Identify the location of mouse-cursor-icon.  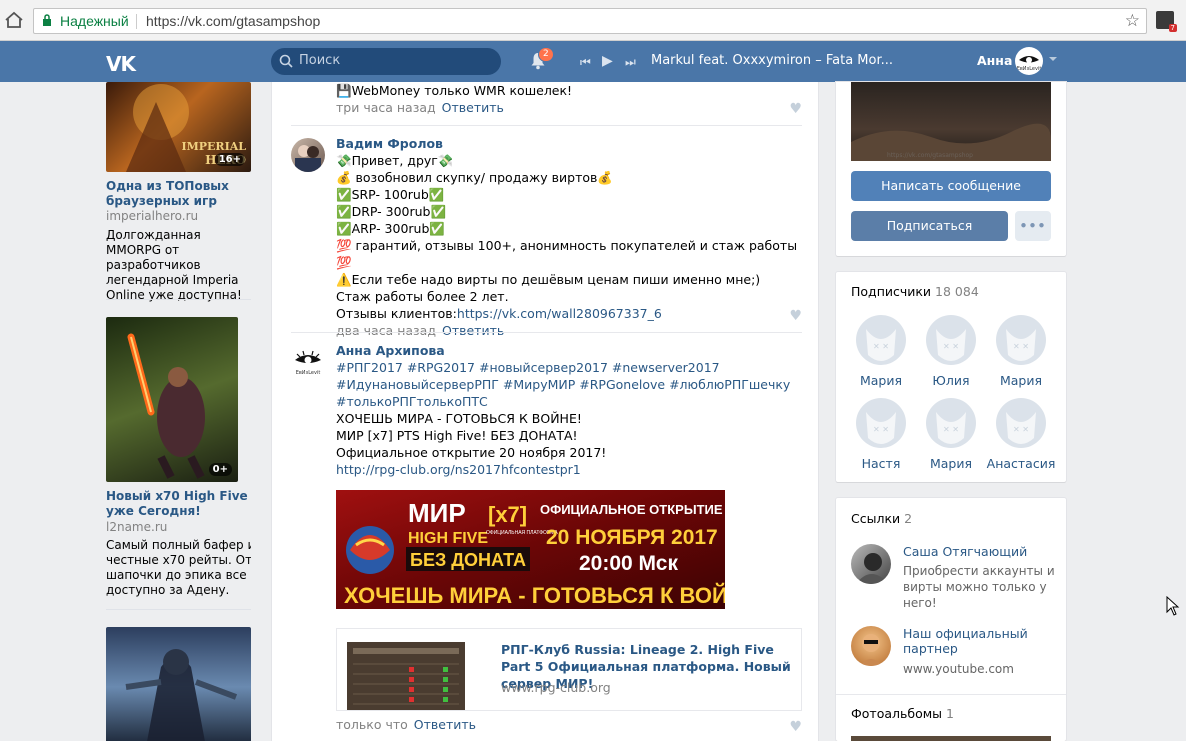
(1173, 606).